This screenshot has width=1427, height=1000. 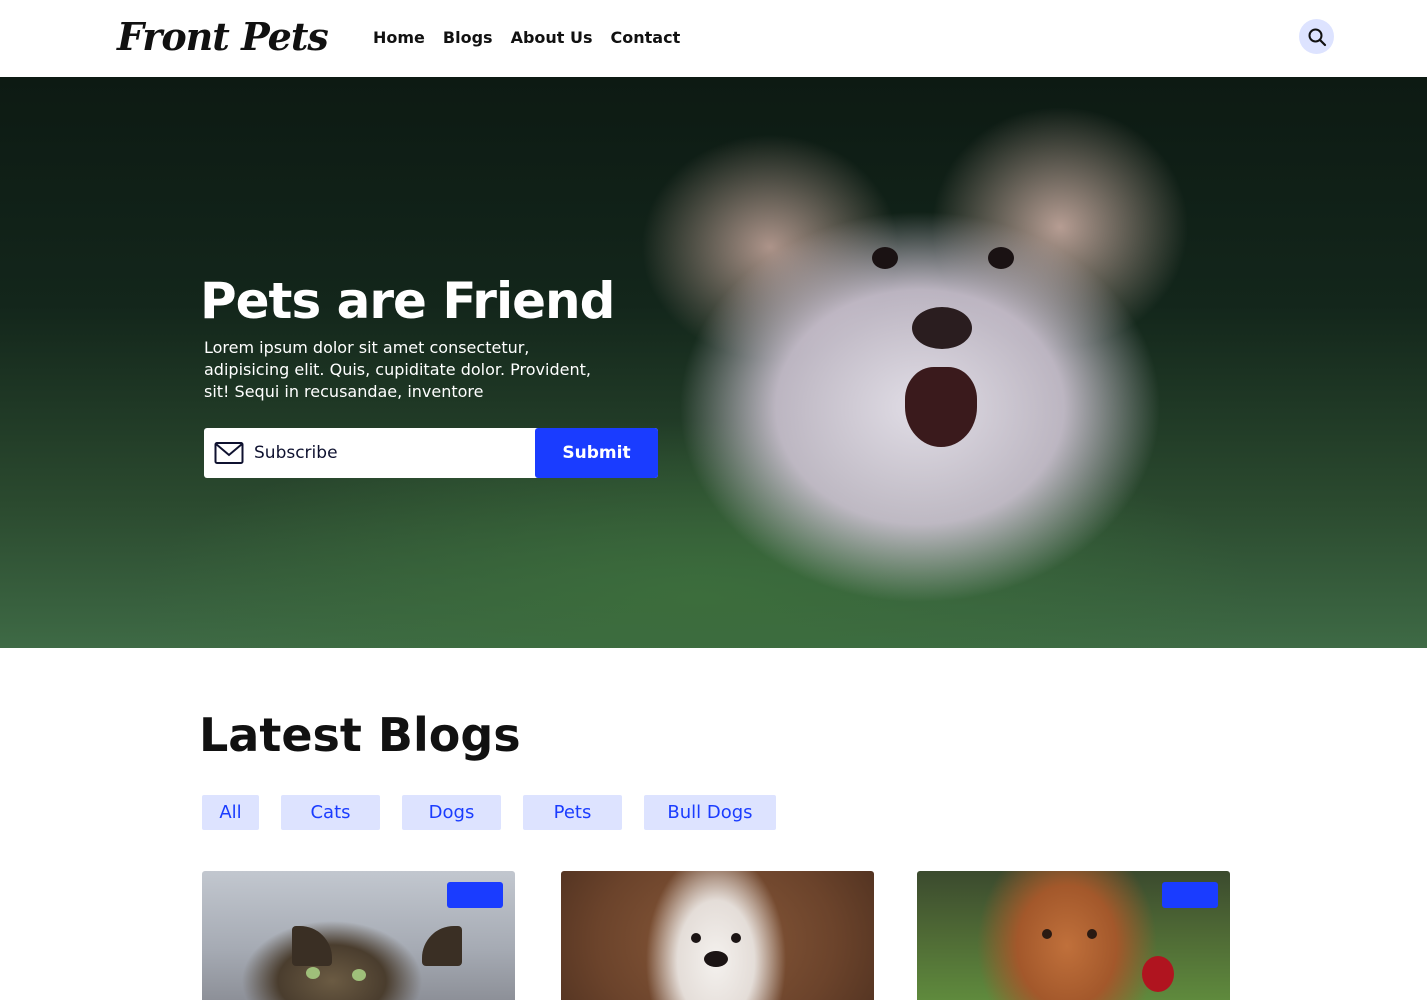 What do you see at coordinates (1073, 935) in the screenshot?
I see `blog-card-retriever` at bounding box center [1073, 935].